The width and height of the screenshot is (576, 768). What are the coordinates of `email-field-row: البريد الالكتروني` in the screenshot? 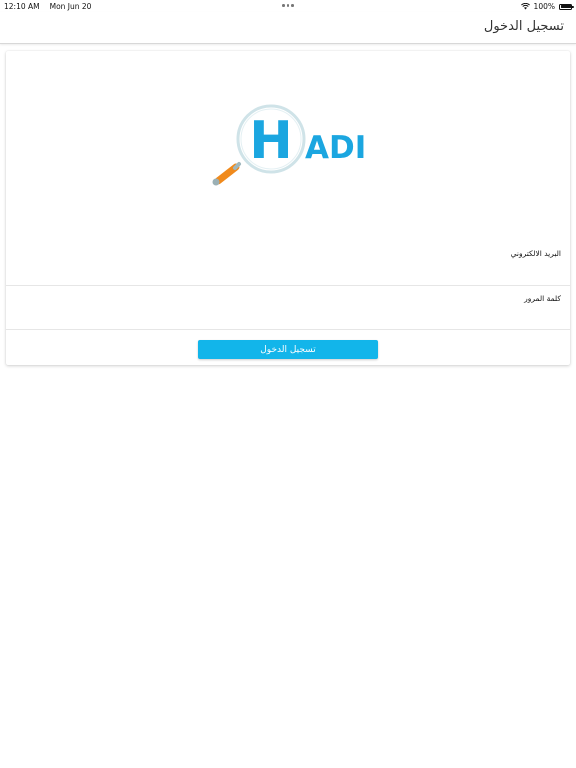 It's located at (288, 263).